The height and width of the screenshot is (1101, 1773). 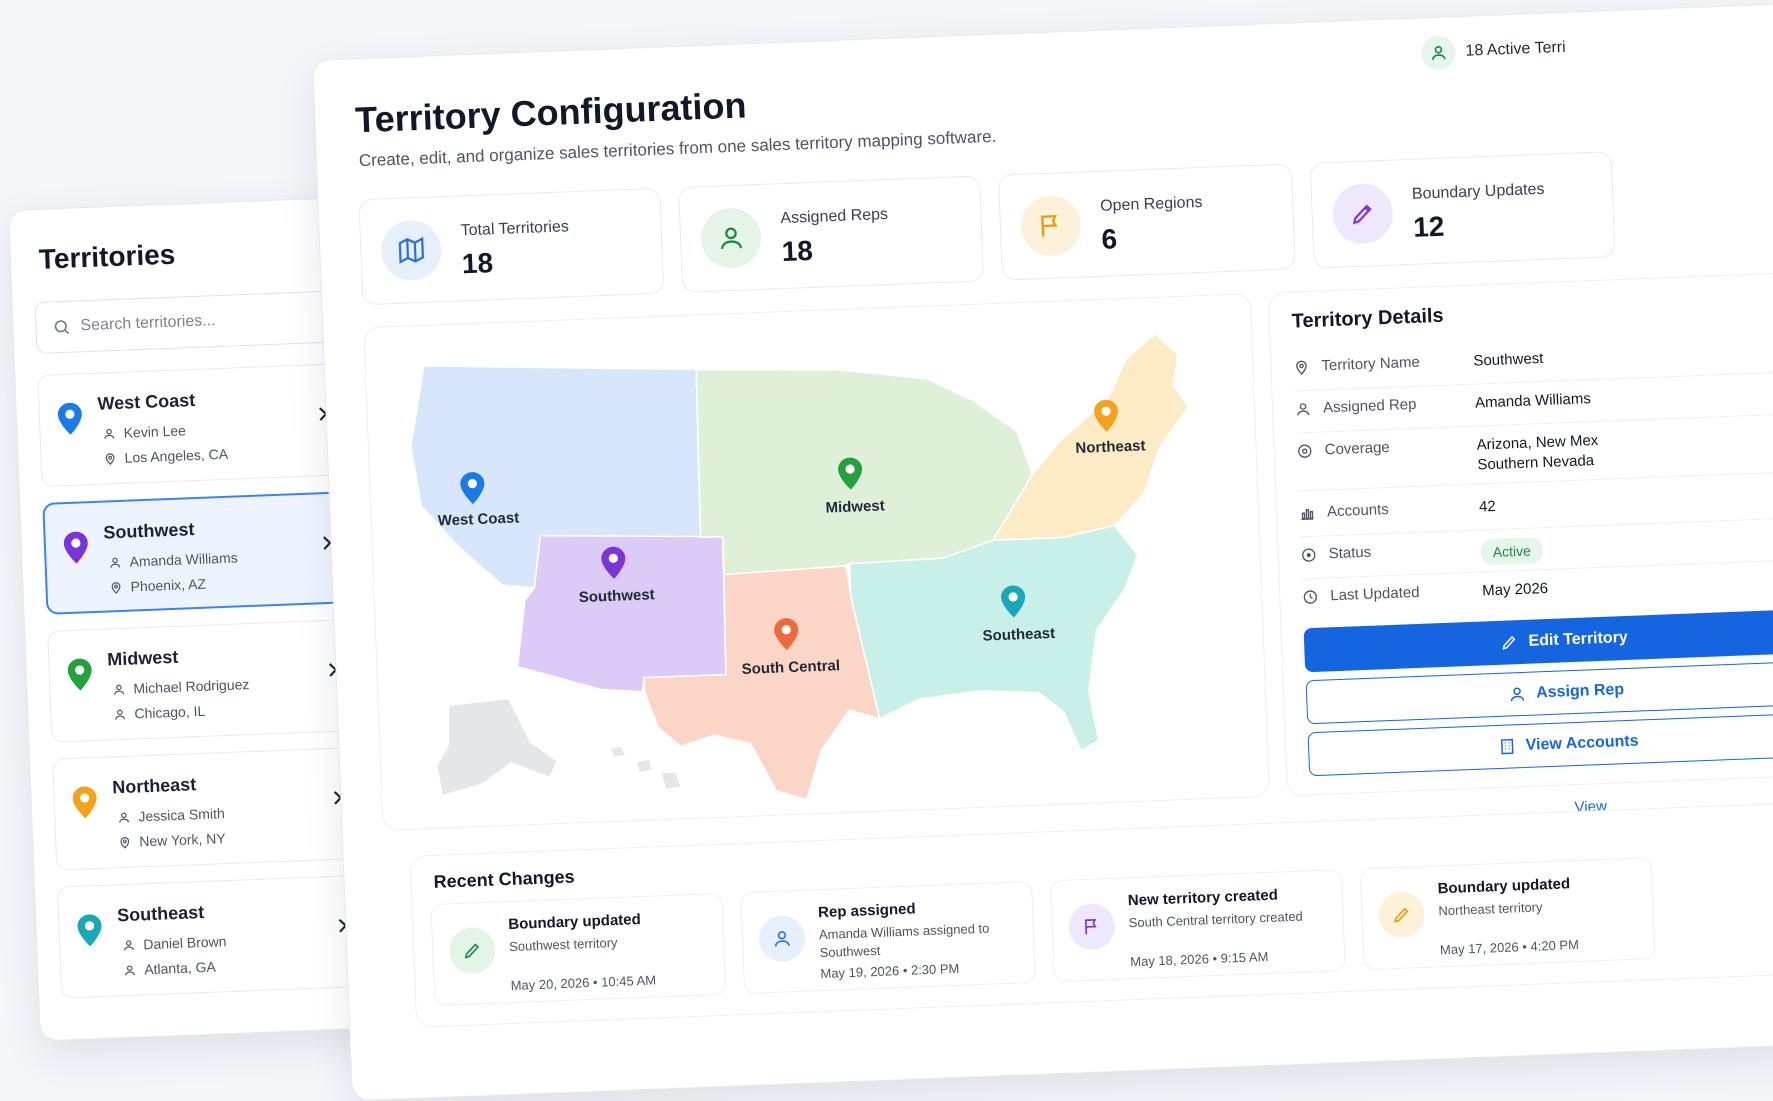 What do you see at coordinates (1228, 920) in the screenshot?
I see `change-description: South Central territory created` at bounding box center [1228, 920].